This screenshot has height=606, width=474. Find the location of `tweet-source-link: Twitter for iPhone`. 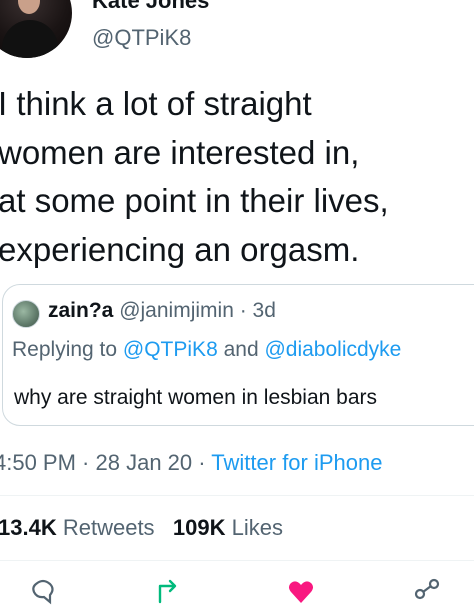

tweet-source-link: Twitter for iPhone is located at coordinates (296, 462).